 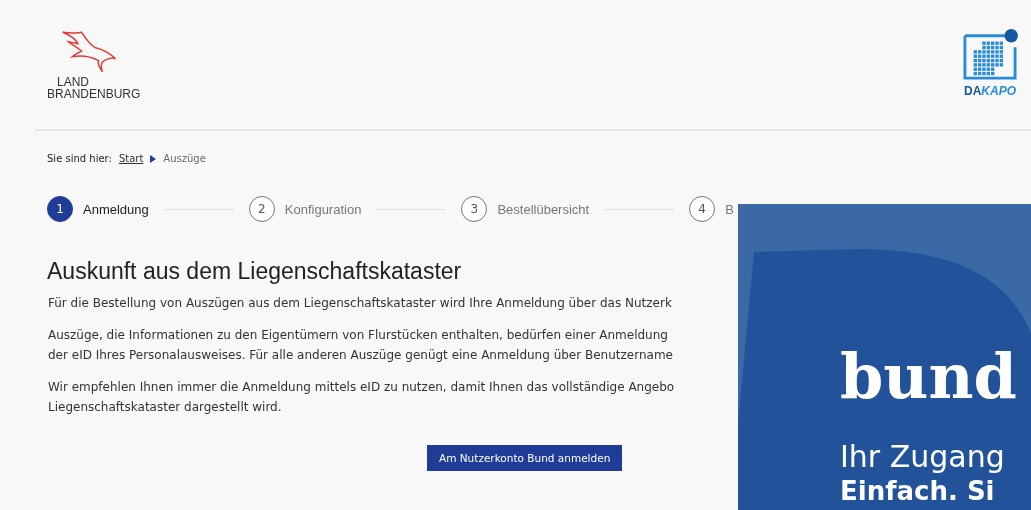 What do you see at coordinates (131, 158) in the screenshot?
I see `breadcrumb-link: Start` at bounding box center [131, 158].